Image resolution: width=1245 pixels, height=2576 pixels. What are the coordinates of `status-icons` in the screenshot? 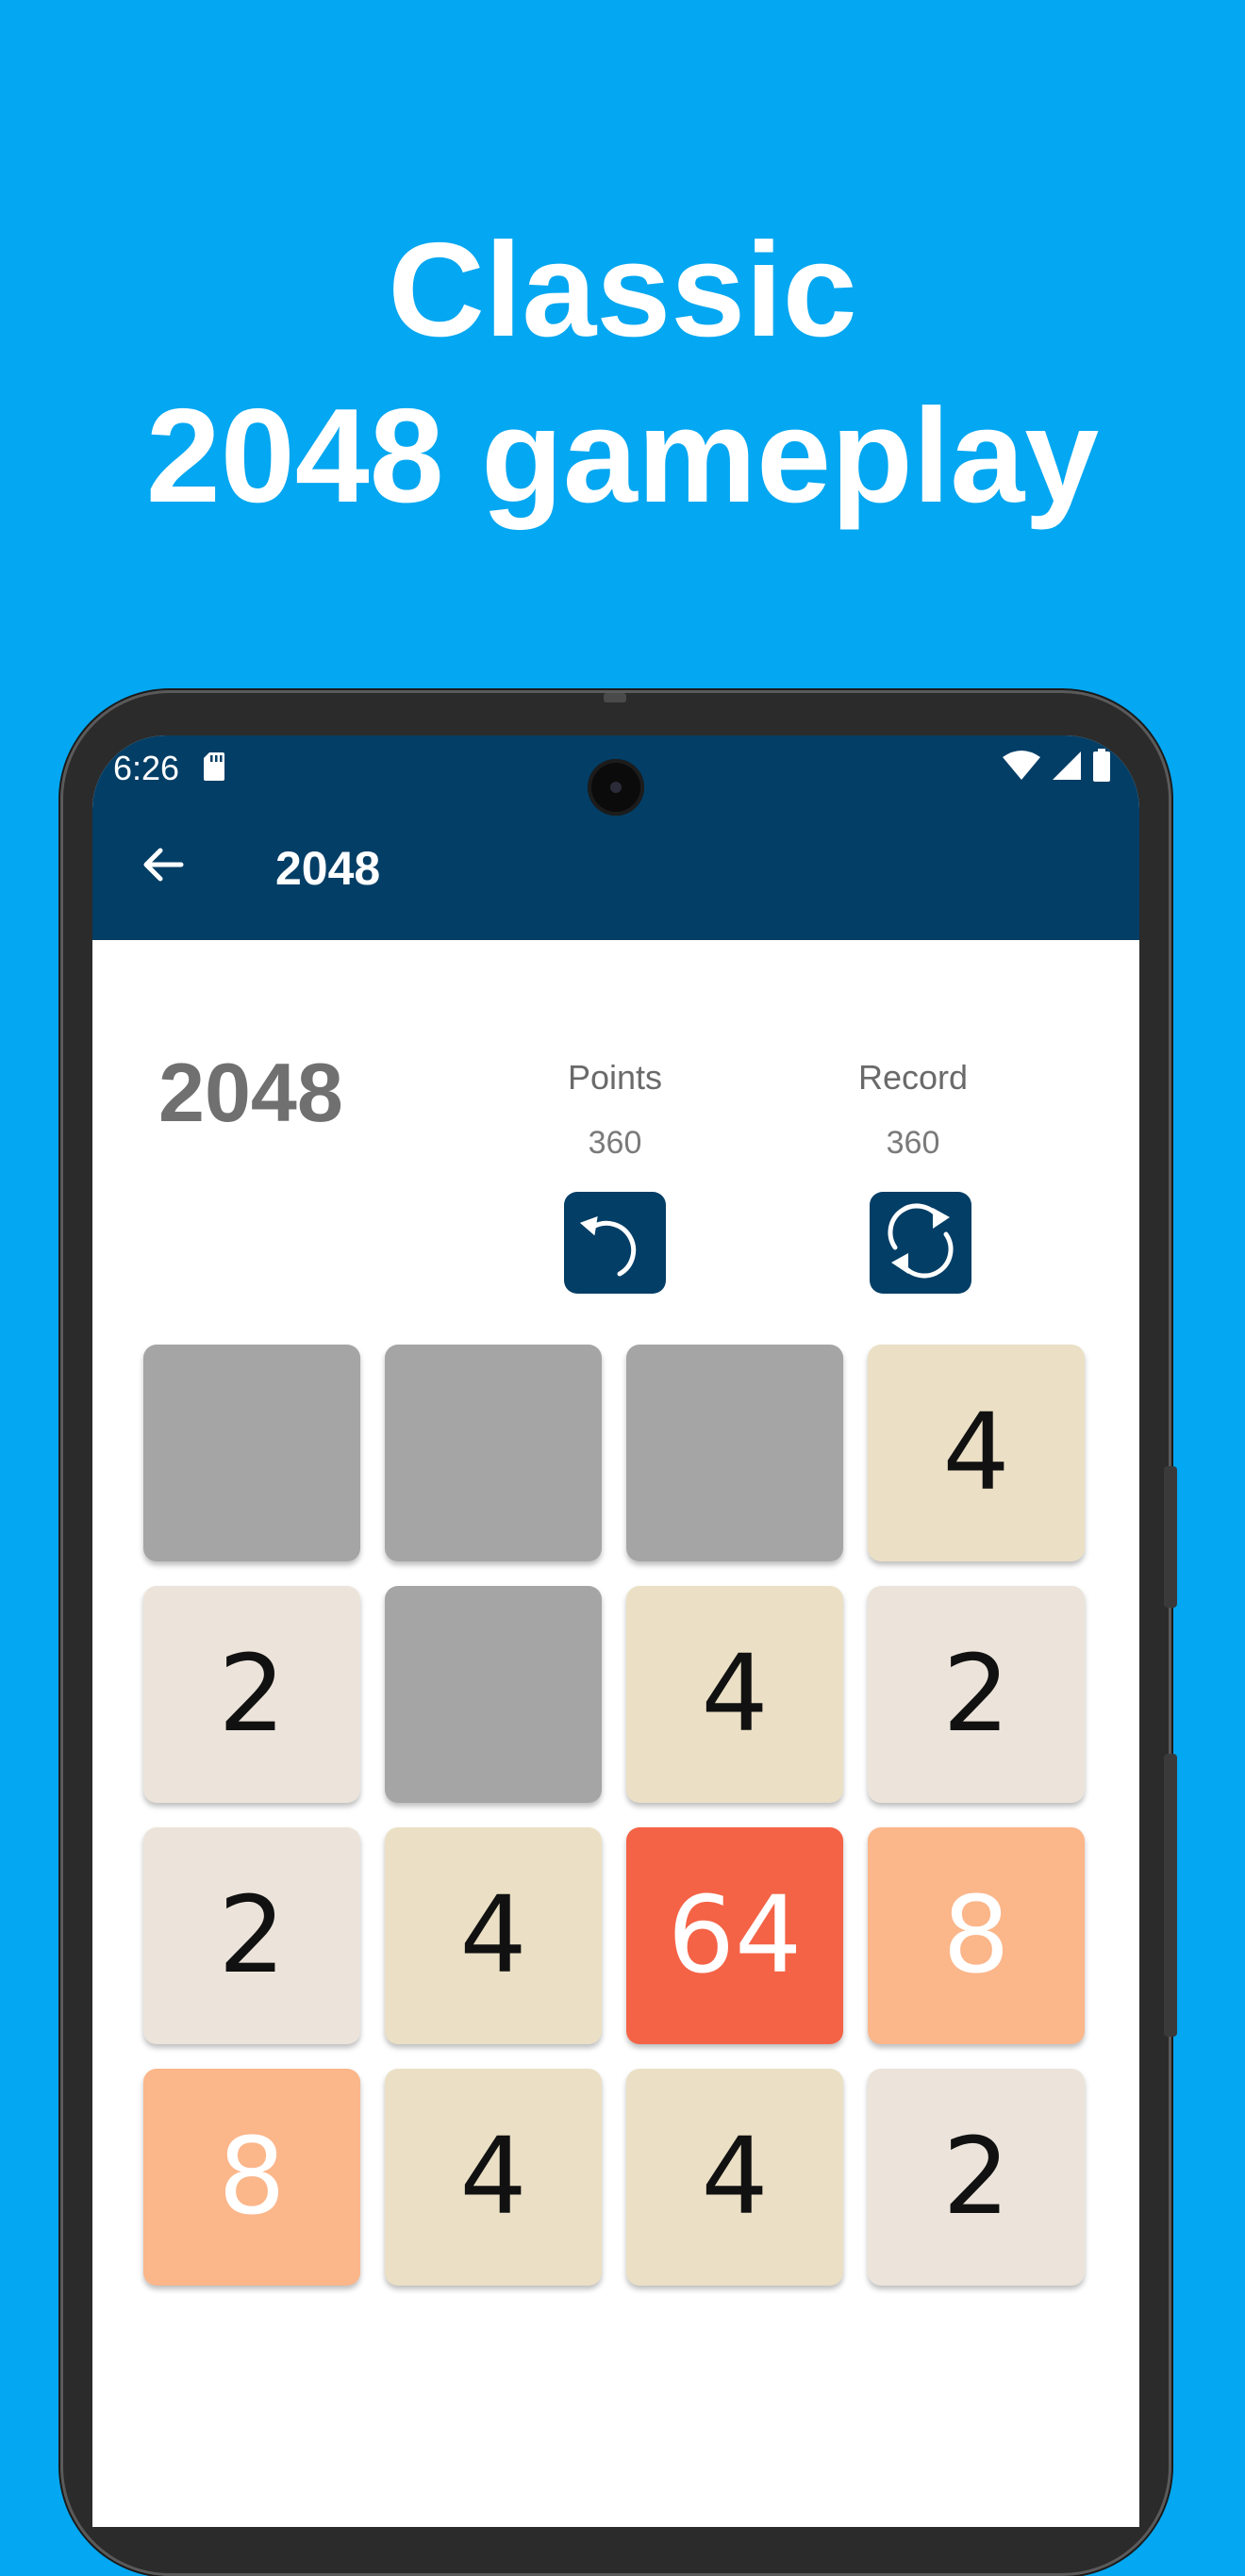 It's located at (1057, 768).